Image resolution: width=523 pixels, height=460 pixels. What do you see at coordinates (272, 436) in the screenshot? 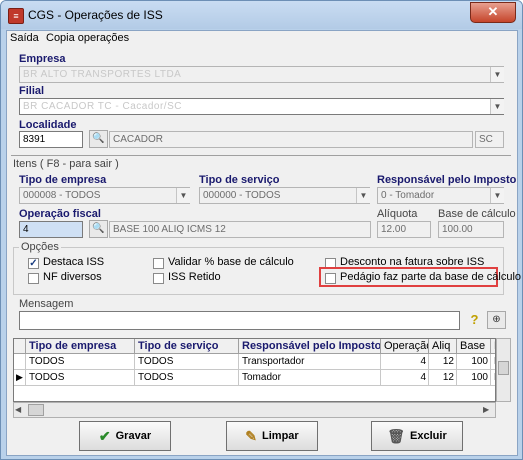
I see `limpar-button: ✎ Limpar` at bounding box center [272, 436].